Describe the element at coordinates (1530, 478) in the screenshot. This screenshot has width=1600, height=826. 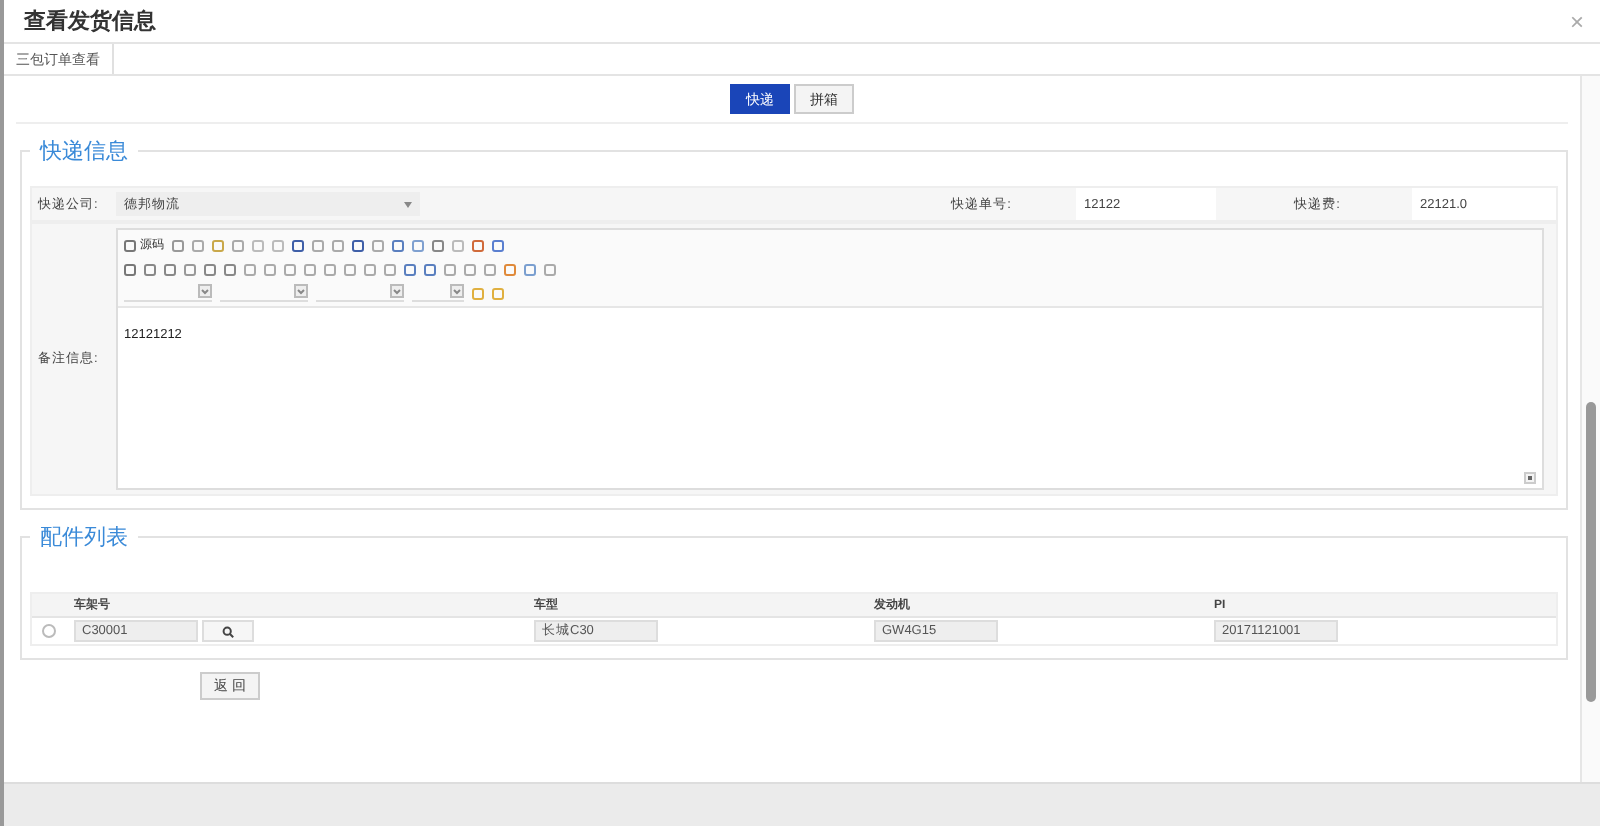
I see `resize-handle-icon` at that location.